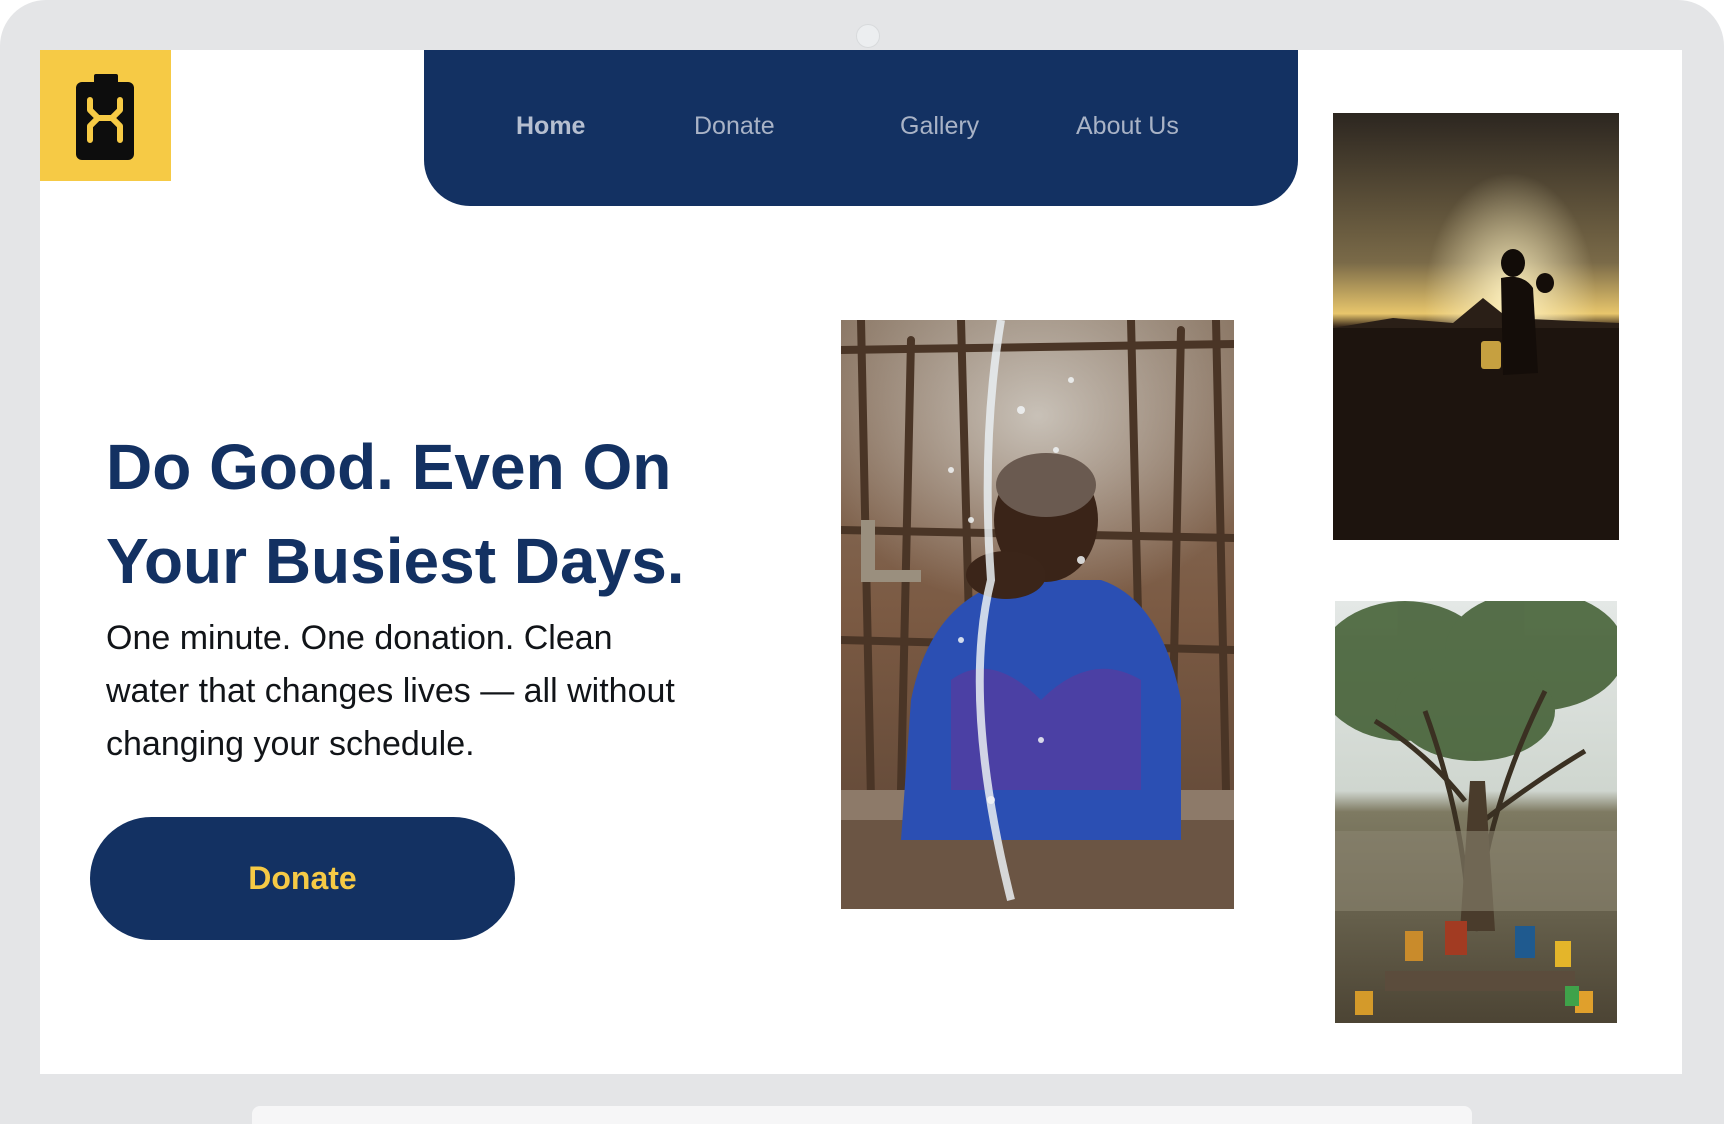 This screenshot has width=1724, height=1124. Describe the element at coordinates (1037, 614) in the screenshot. I see `child-water-photo` at that location.